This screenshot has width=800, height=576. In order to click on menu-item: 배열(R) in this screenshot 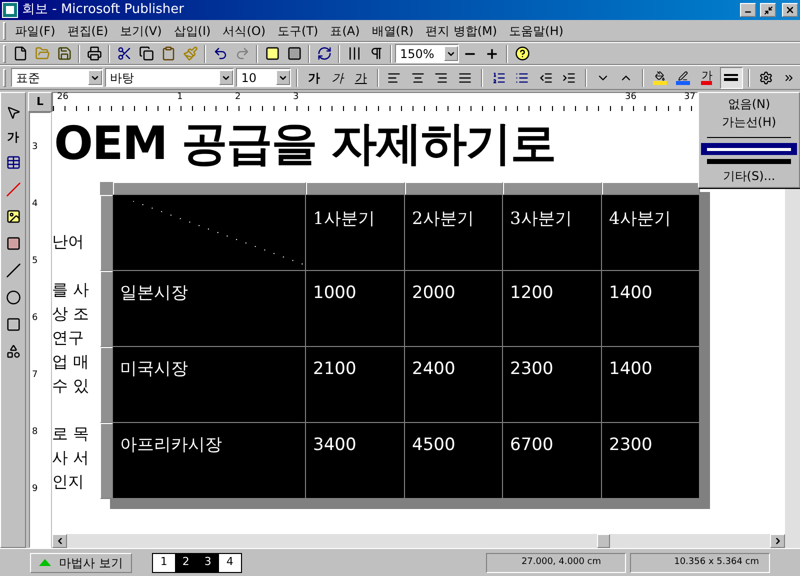, I will do `click(393, 31)`.